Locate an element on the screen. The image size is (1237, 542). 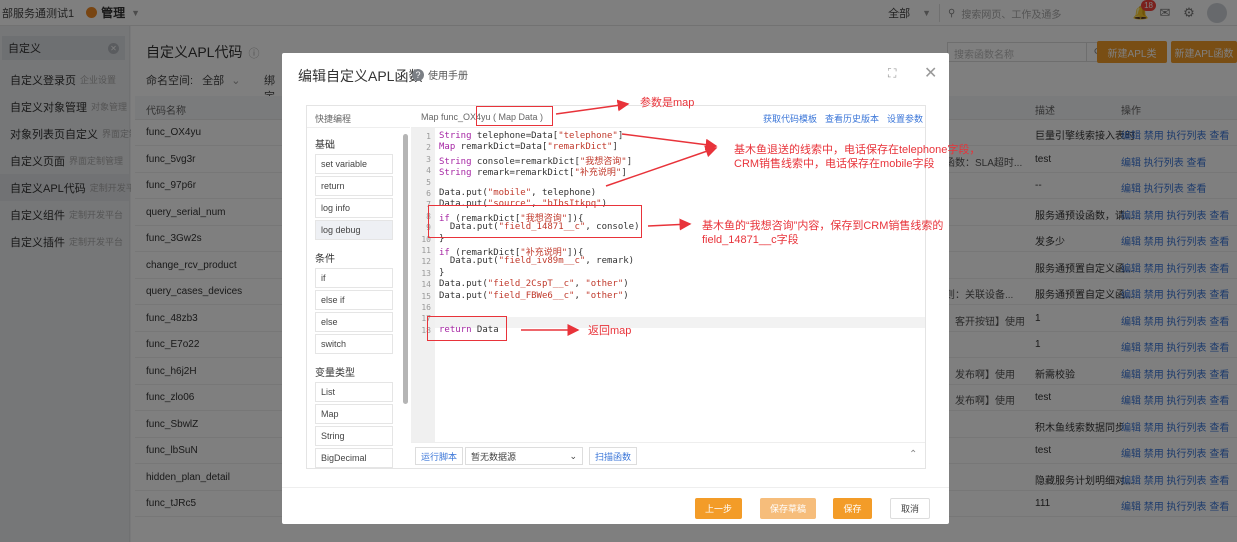
data-source-select: 暂无数据源 ⌄ is located at coordinates (524, 456).